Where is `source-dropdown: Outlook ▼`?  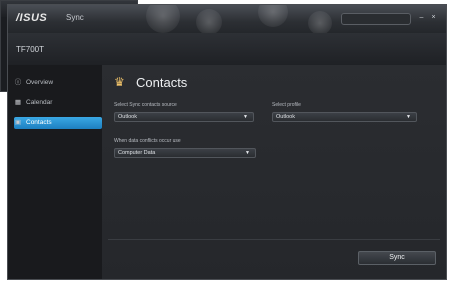 source-dropdown: Outlook ▼ is located at coordinates (184, 117).